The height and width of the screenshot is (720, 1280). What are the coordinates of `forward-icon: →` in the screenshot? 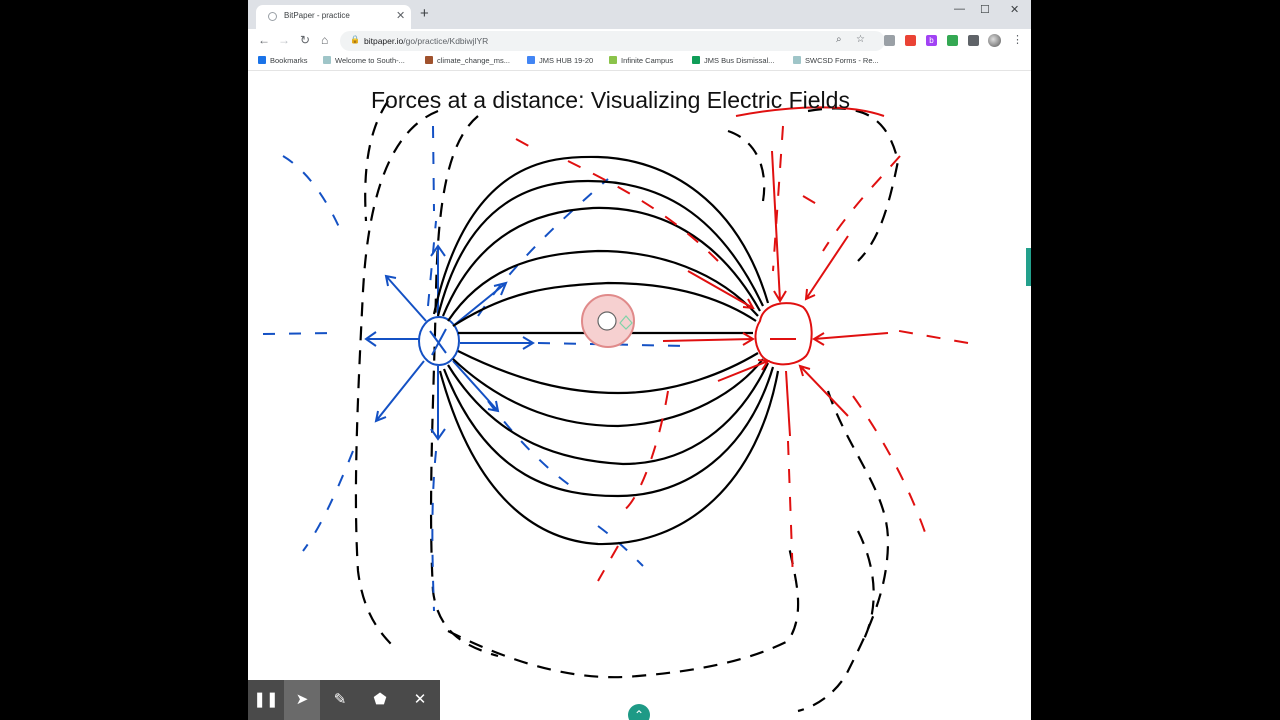 It's located at (284, 40).